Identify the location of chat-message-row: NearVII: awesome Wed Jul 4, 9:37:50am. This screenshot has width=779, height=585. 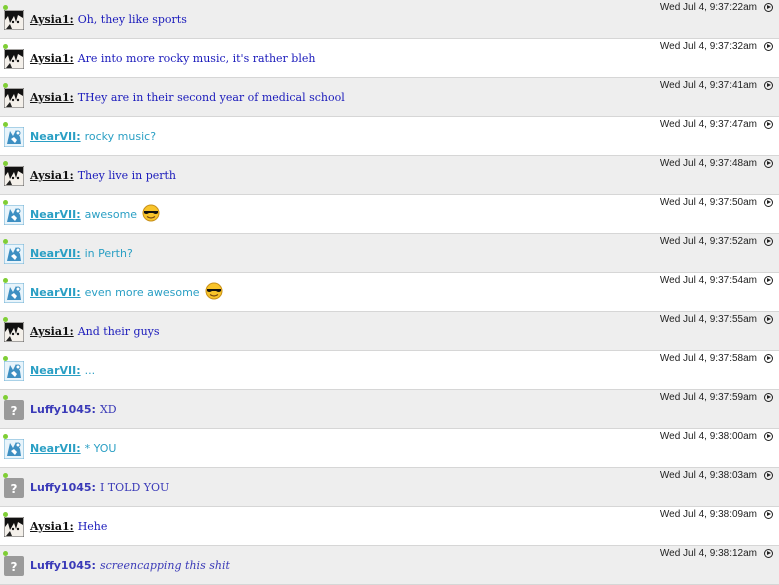
(389, 214).